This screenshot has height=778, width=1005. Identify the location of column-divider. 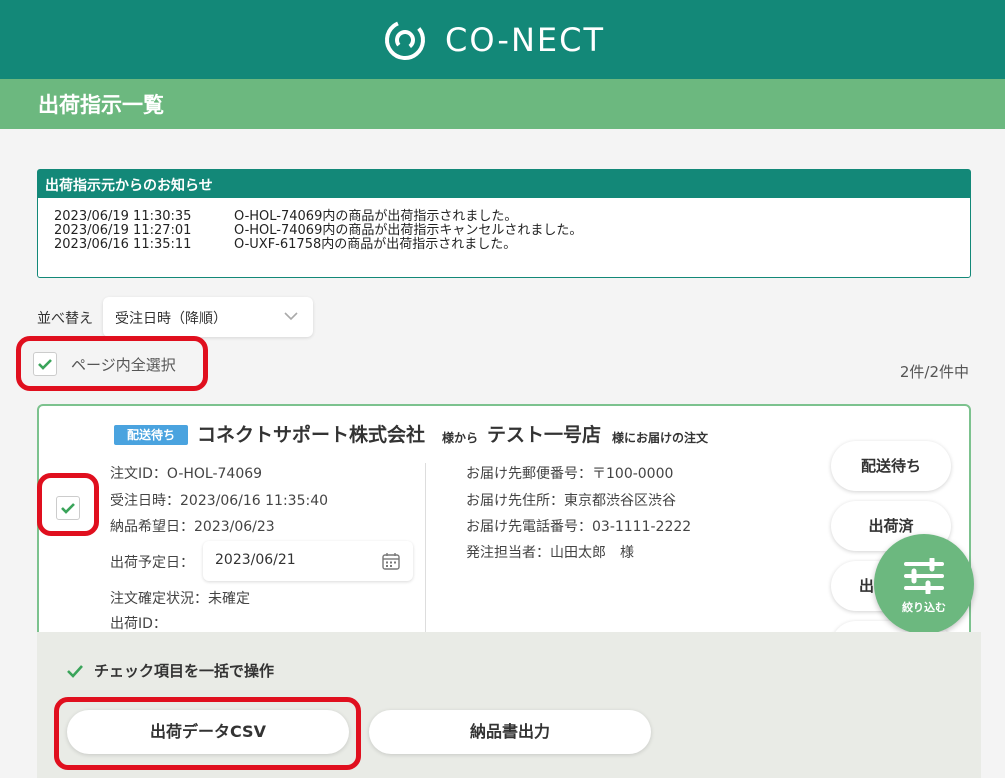
(425, 550).